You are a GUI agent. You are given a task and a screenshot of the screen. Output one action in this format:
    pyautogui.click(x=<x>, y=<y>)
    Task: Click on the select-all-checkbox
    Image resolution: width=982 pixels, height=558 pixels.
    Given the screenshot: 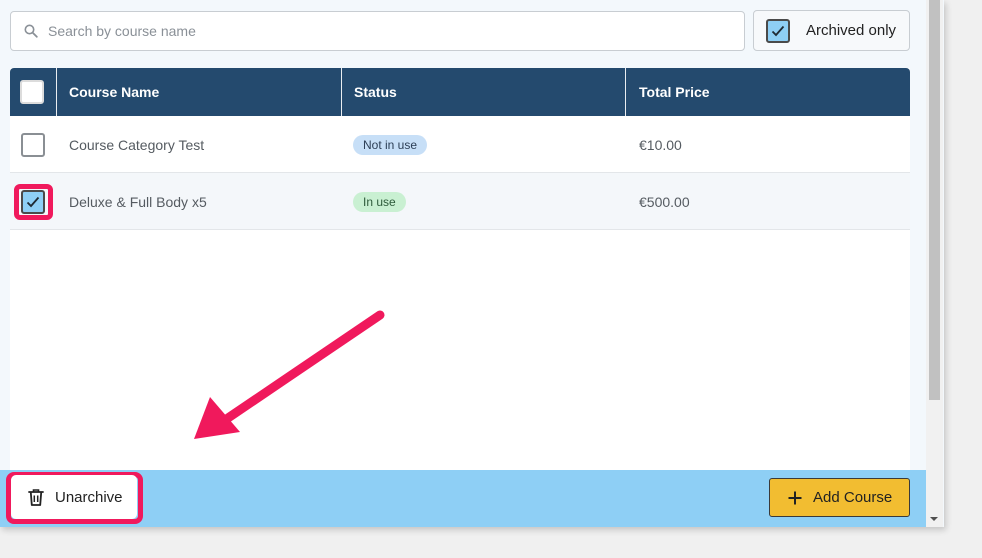 What is the action you would take?
    pyautogui.click(x=32, y=92)
    